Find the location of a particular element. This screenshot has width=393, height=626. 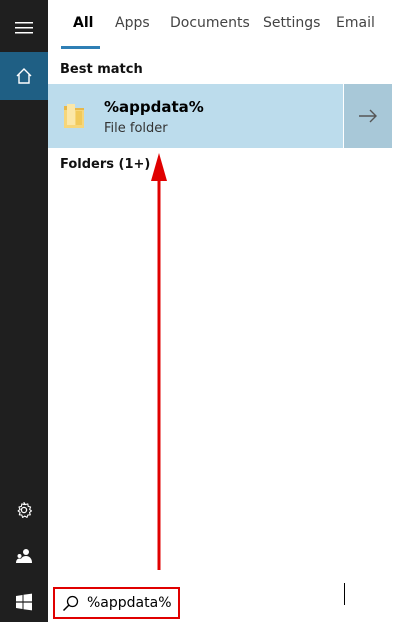

best-match-title: %appdata% is located at coordinates (154, 107).